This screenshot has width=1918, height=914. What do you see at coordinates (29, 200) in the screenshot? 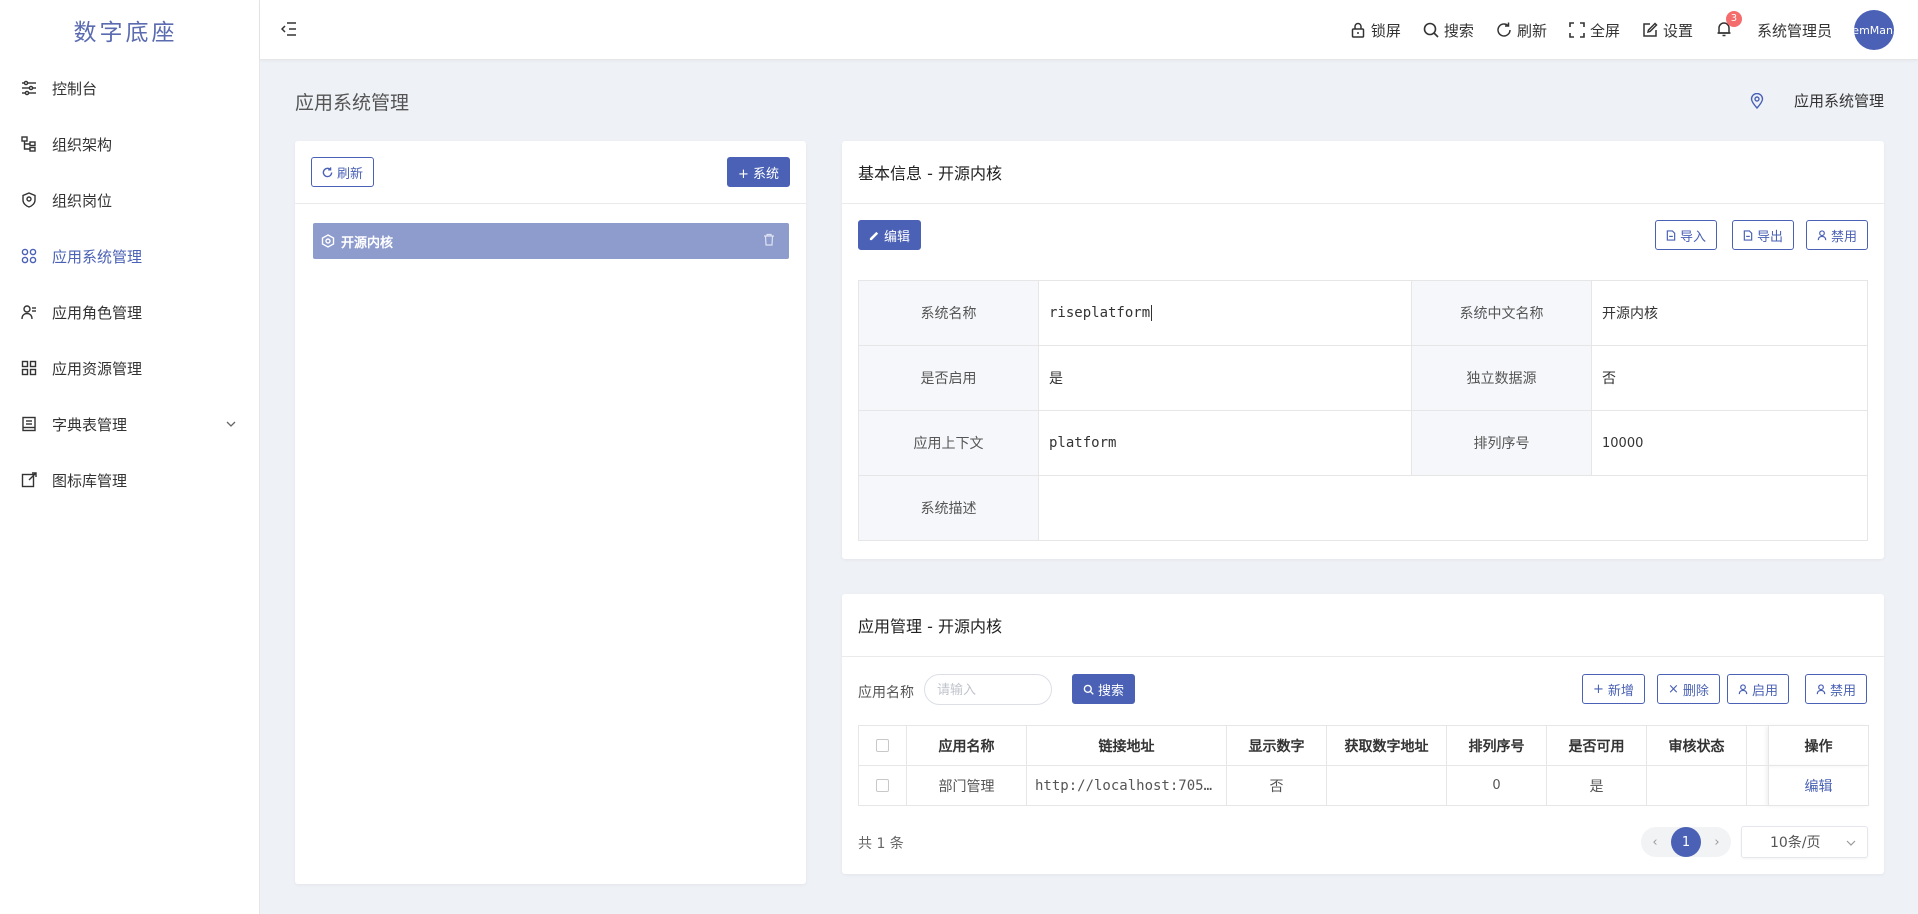
I see `badge-icon` at bounding box center [29, 200].